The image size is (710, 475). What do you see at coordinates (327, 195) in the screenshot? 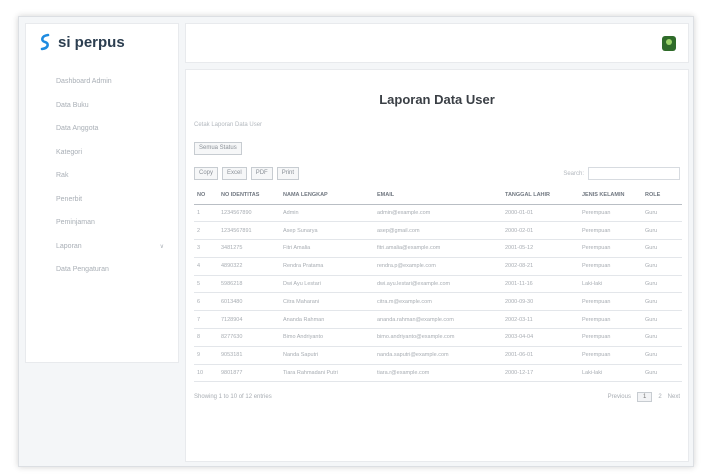
I see `column-header: NAMA LENGKAP` at bounding box center [327, 195].